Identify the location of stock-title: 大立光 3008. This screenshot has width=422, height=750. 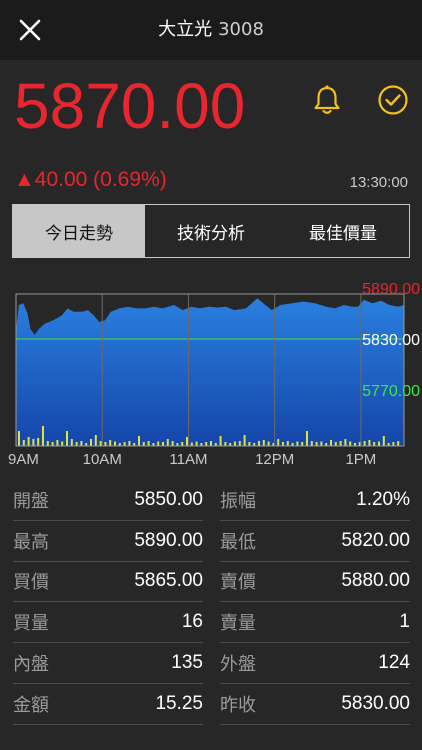
(211, 30).